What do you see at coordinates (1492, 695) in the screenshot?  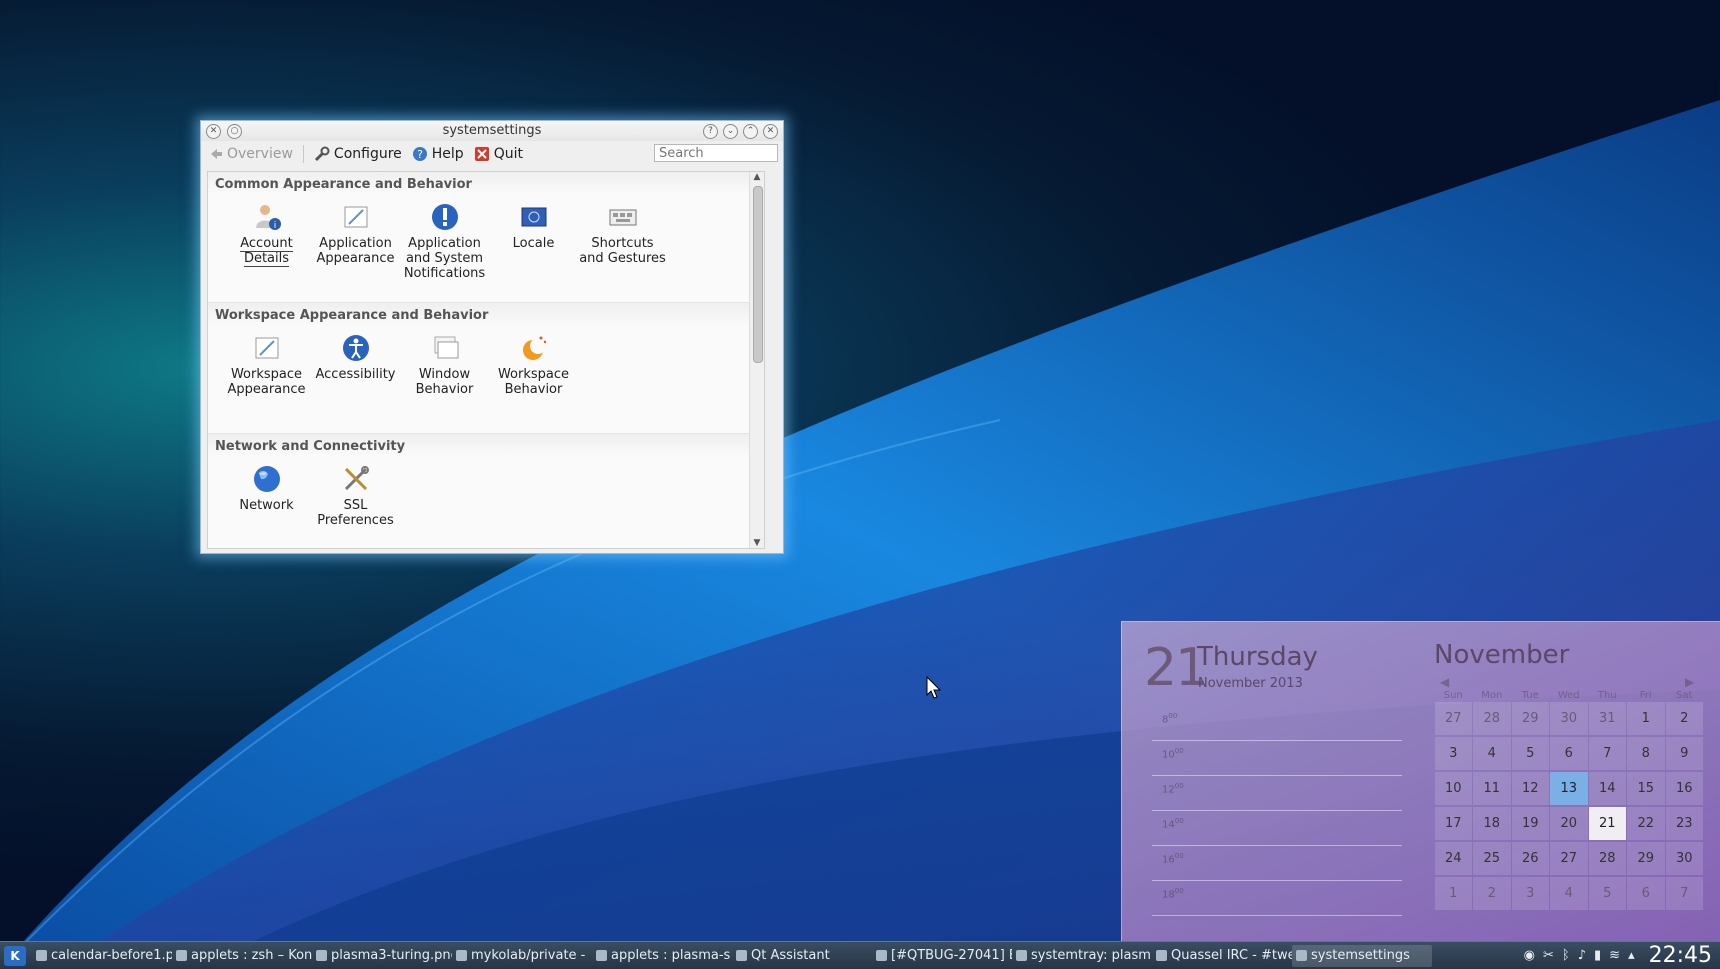 I see `weekday-label: Mon` at bounding box center [1492, 695].